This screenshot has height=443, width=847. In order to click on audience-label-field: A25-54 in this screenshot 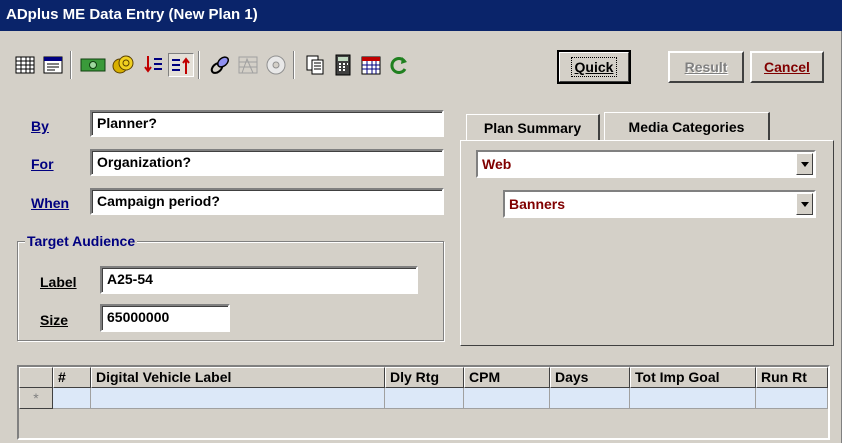, I will do `click(259, 280)`.